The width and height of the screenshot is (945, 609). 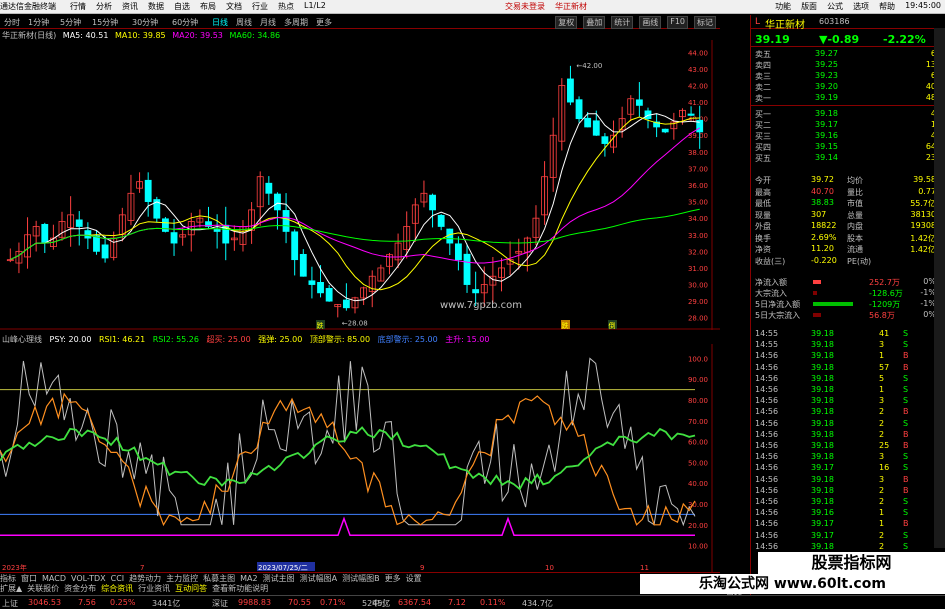 What do you see at coordinates (182, 578) in the screenshot?
I see `indicator-tab-6: 主力监控` at bounding box center [182, 578].